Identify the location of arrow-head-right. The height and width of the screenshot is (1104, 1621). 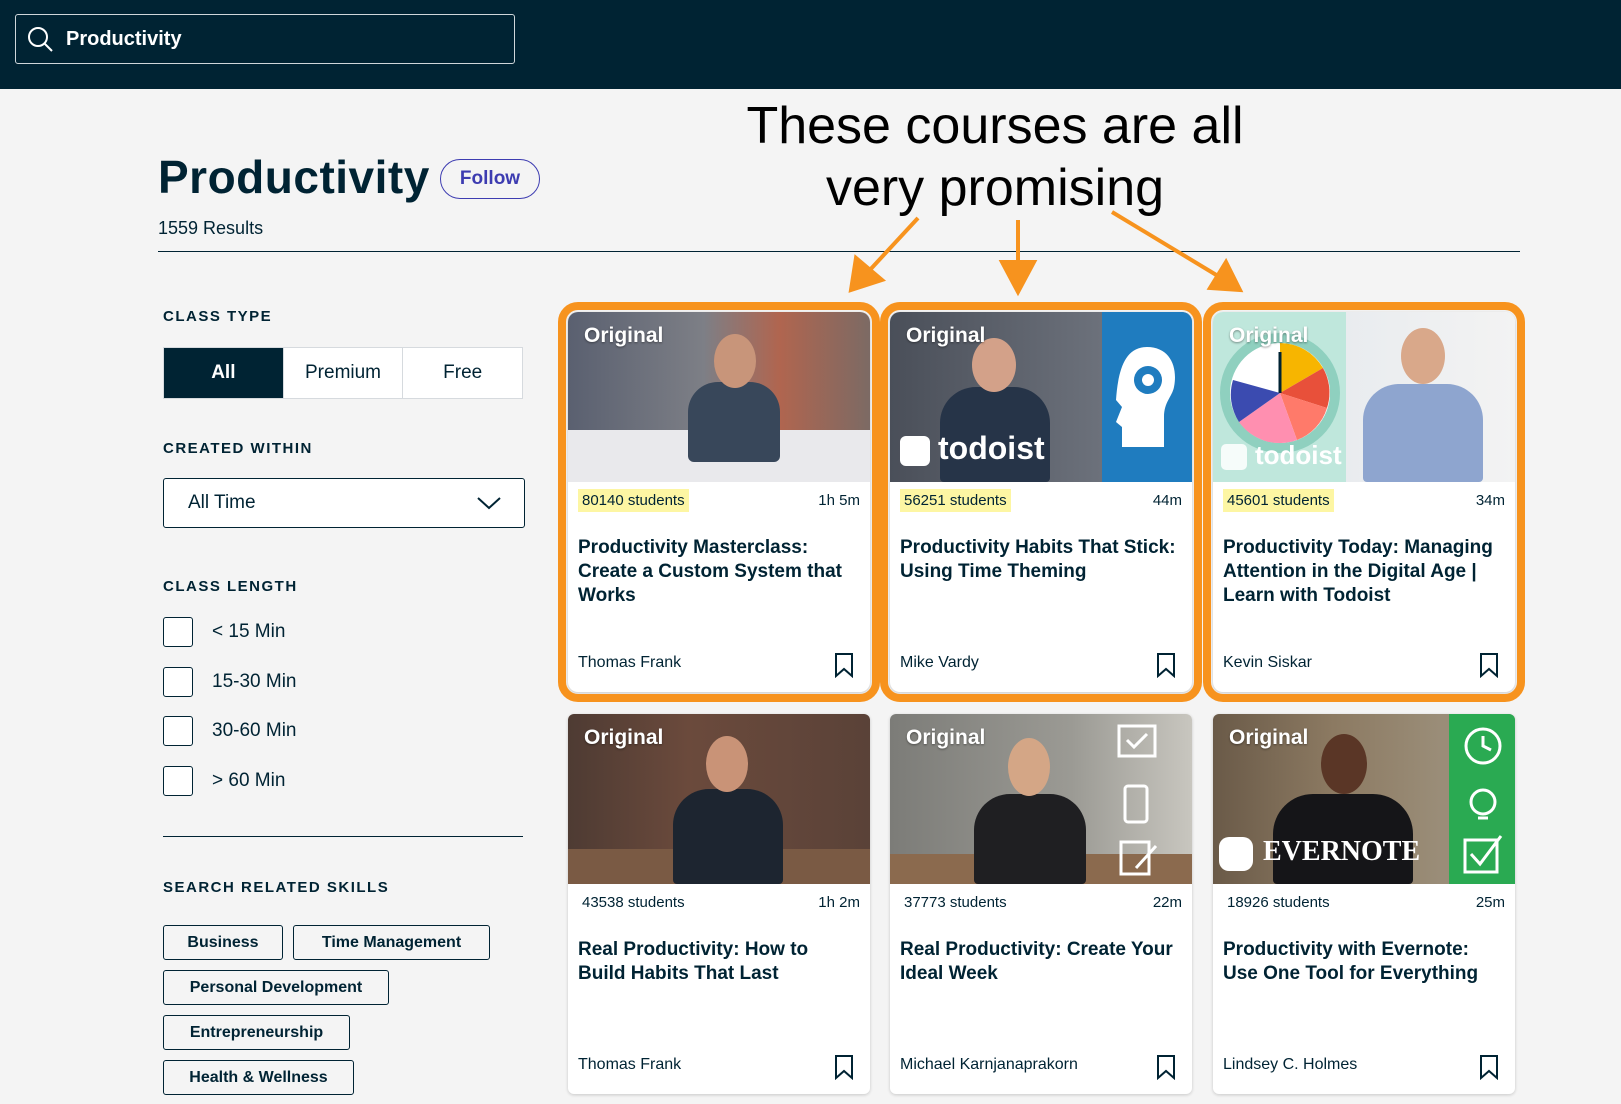
(1225, 275).